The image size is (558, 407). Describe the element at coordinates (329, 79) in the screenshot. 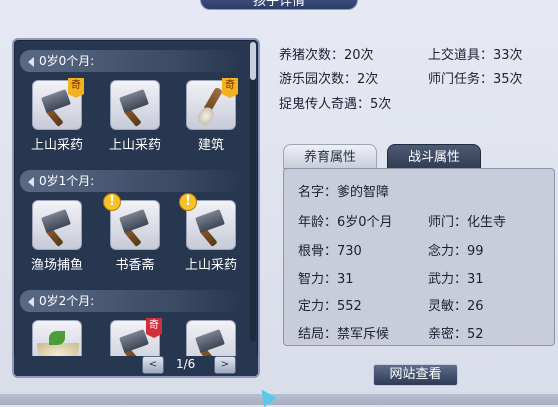

I see `park-count: 游乐园次数：2次` at that location.